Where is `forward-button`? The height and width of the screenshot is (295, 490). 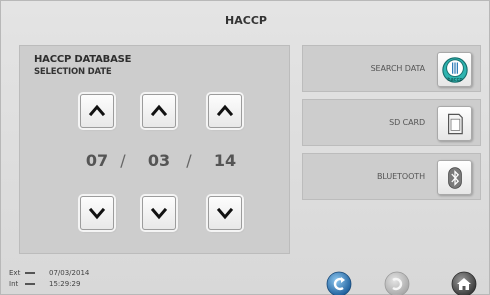 forward-button is located at coordinates (397, 283).